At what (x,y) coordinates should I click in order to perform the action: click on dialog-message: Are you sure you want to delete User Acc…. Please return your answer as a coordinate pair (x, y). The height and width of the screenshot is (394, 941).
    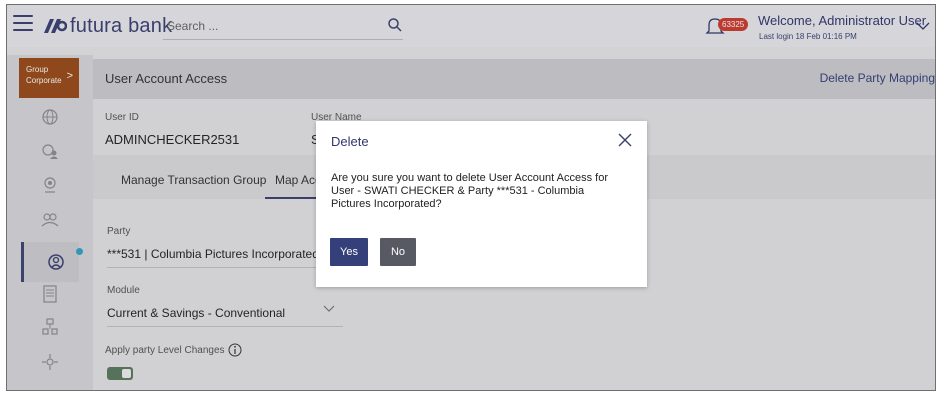
    Looking at the image, I should click on (469, 191).